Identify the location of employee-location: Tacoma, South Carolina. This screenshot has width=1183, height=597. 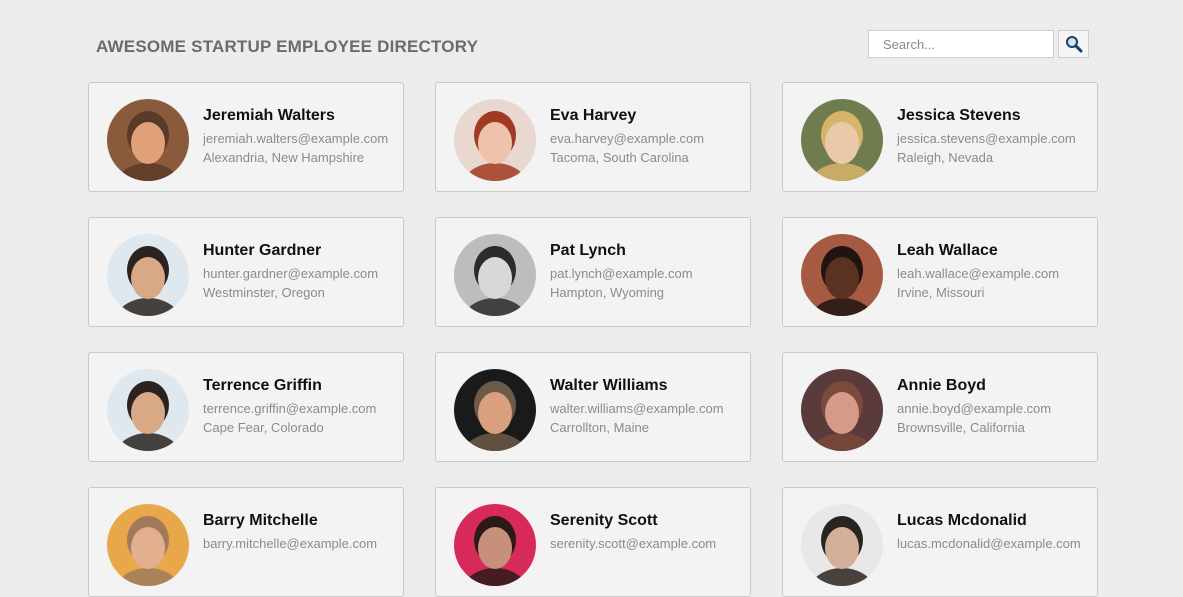
(619, 157).